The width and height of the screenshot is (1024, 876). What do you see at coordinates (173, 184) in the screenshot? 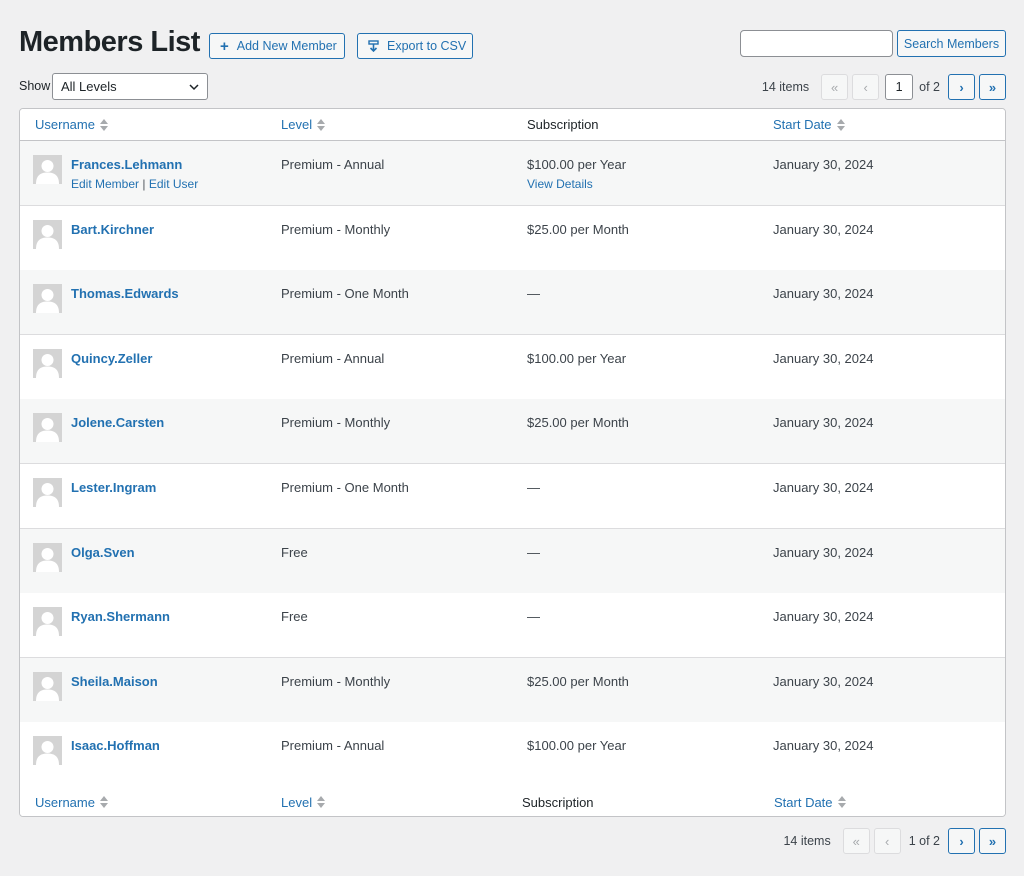
I see `edit-user-link: Edit User` at bounding box center [173, 184].